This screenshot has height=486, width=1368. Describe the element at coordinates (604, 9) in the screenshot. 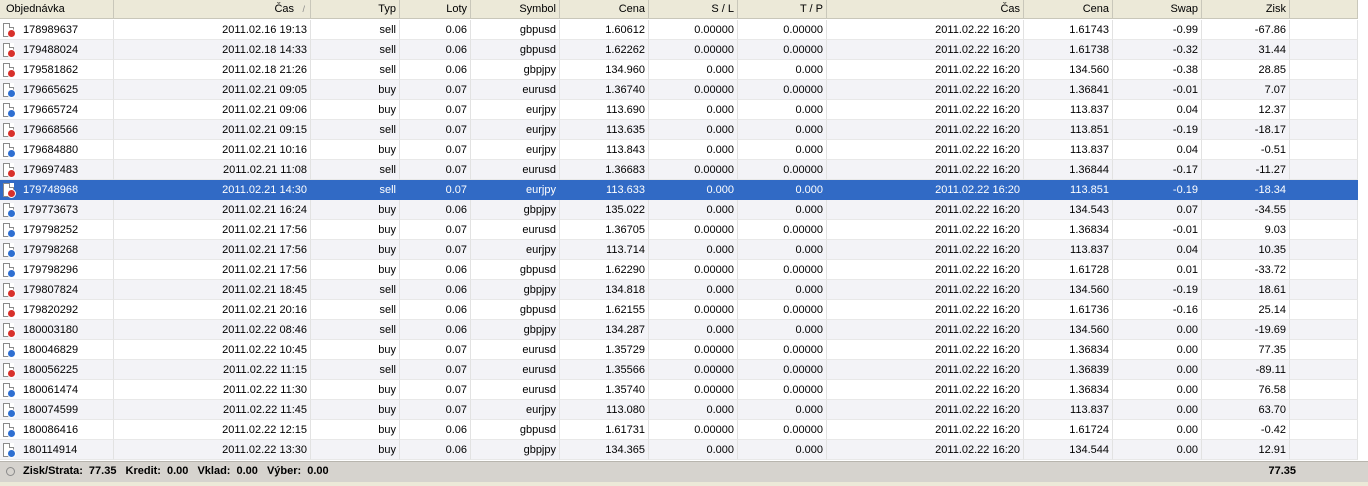

I see `column-header-price: Cena` at that location.